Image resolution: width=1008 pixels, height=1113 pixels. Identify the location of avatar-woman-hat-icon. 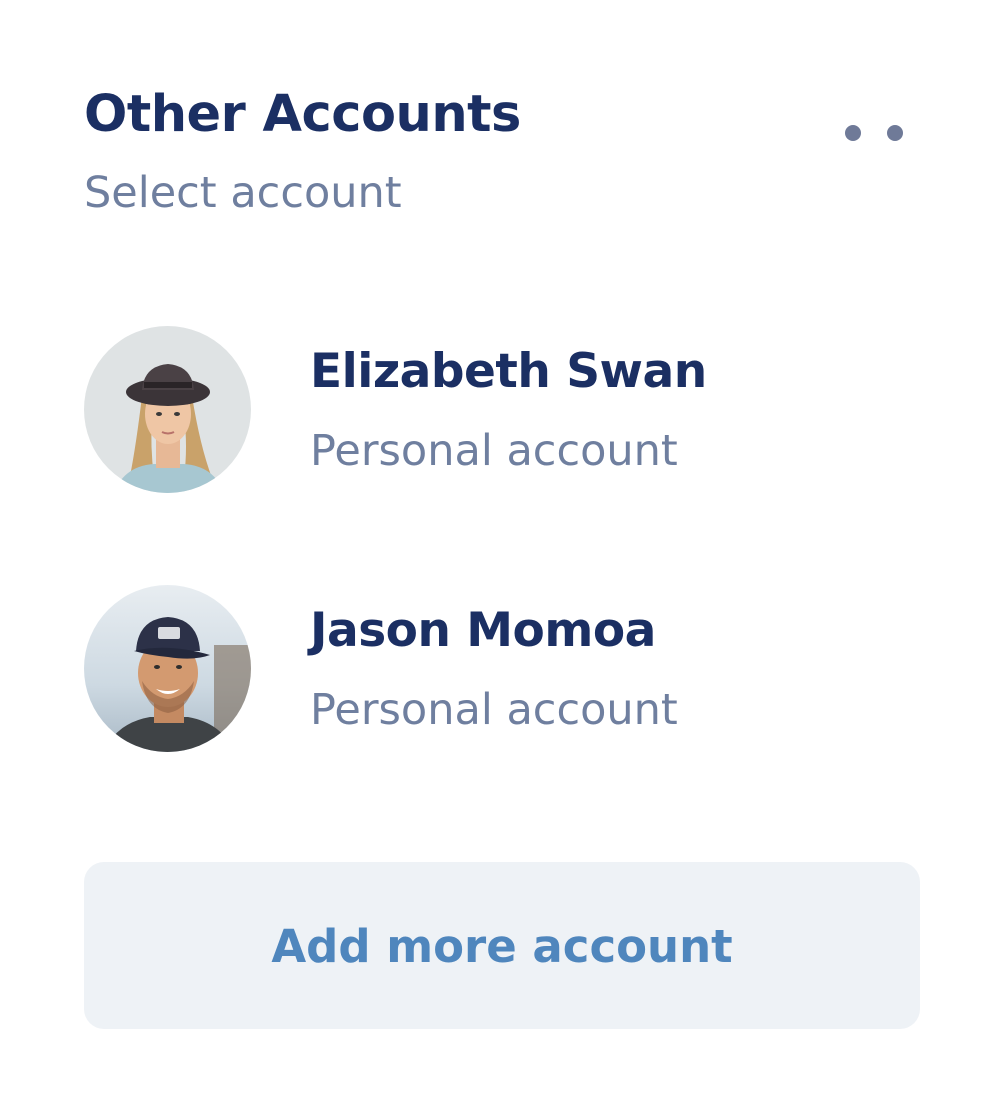
(167, 409).